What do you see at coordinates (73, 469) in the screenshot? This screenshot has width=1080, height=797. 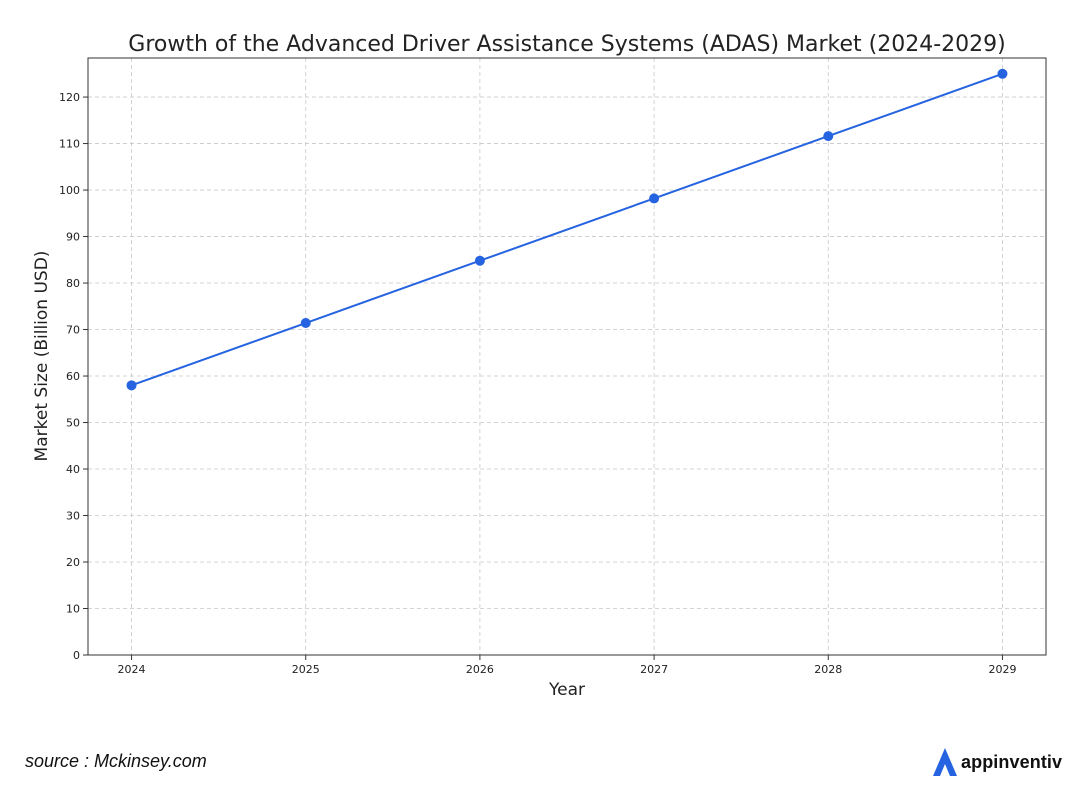 I see `y-tick-label: 40` at bounding box center [73, 469].